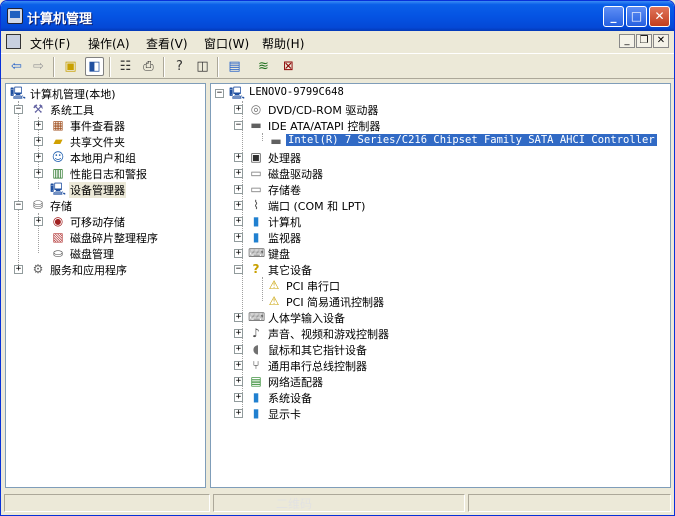 The height and width of the screenshot is (516, 675). What do you see at coordinates (317, 350) in the screenshot?
I see `device-category-label: 鼠标和其它指针设备` at bounding box center [317, 350].